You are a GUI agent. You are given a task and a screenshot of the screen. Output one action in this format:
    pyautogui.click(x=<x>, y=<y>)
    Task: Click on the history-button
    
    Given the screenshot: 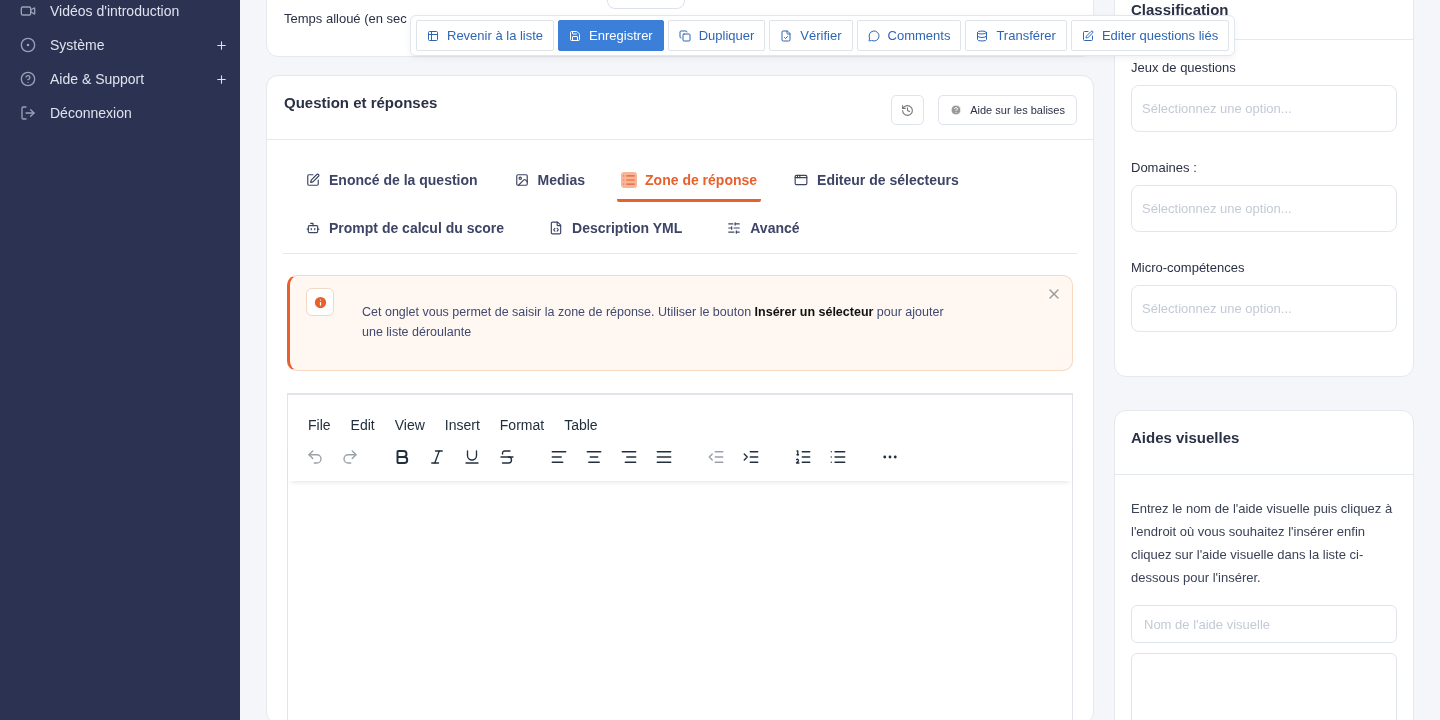 What is the action you would take?
    pyautogui.click(x=908, y=110)
    